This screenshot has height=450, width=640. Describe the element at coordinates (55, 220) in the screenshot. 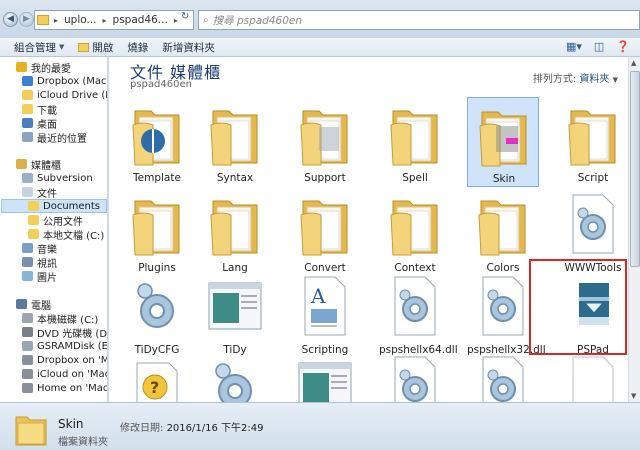

I see `nav-item-public-docs: 公用文件` at that location.